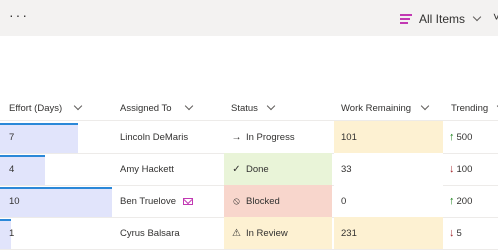  I want to click on effort-value: 10, so click(14, 201).